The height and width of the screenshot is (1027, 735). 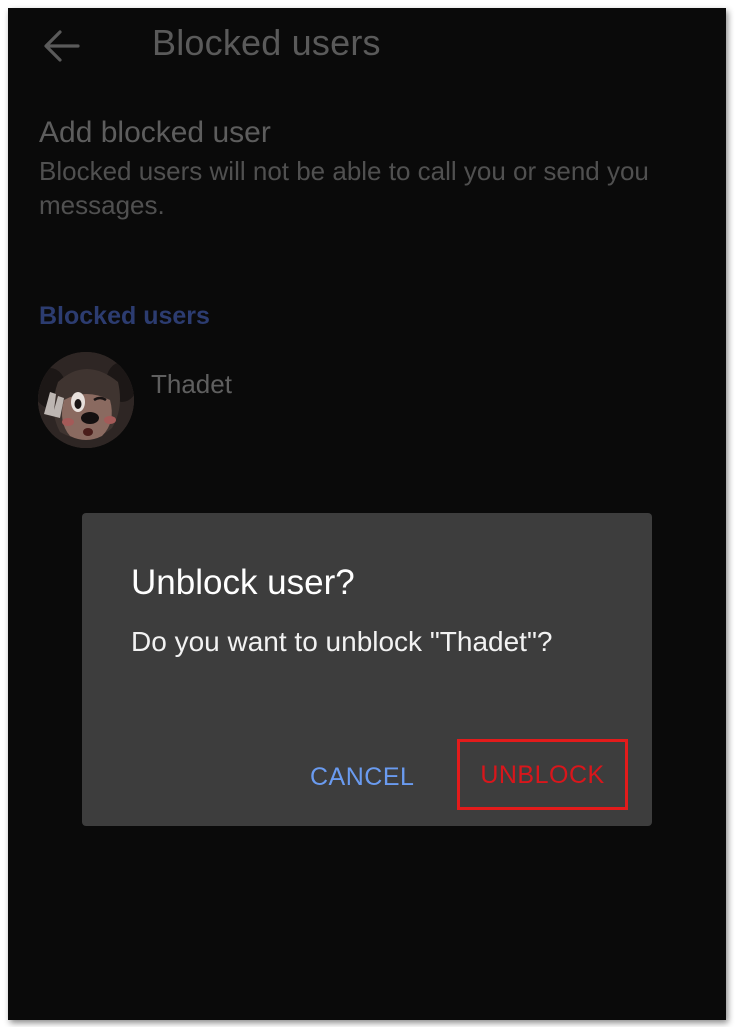 I want to click on back-button, so click(x=62, y=46).